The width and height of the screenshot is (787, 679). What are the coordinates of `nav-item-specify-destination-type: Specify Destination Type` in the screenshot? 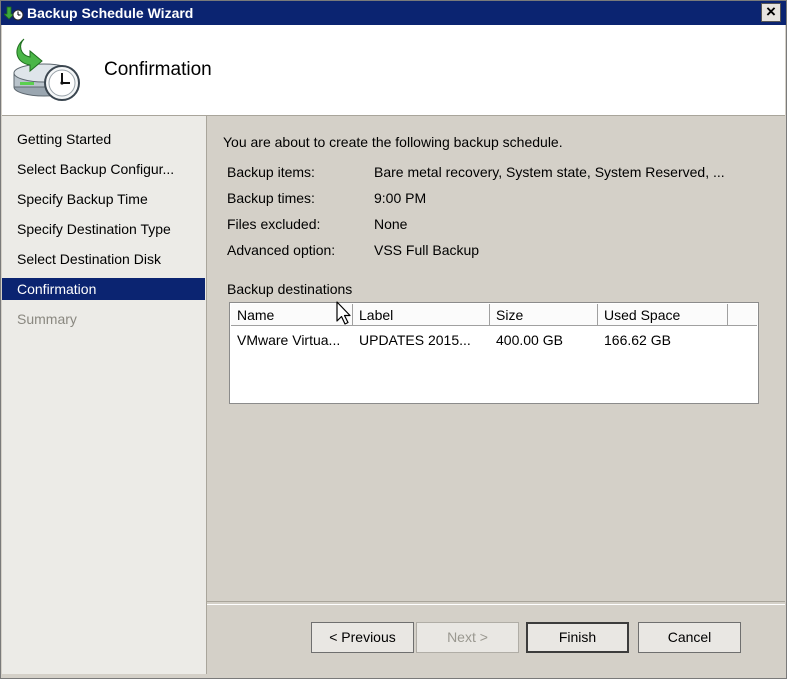 It's located at (103, 229).